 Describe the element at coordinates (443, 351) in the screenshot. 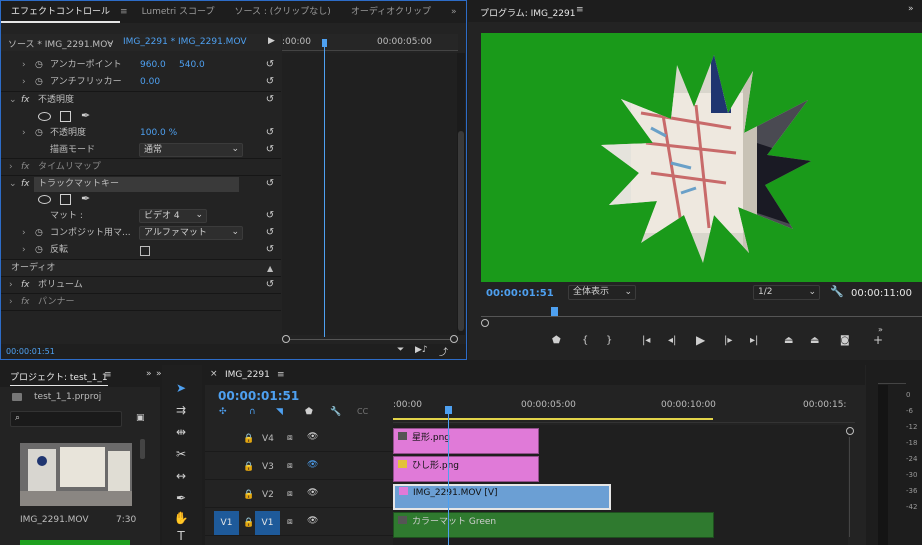

I see `export-frame-icon: ⤴` at that location.